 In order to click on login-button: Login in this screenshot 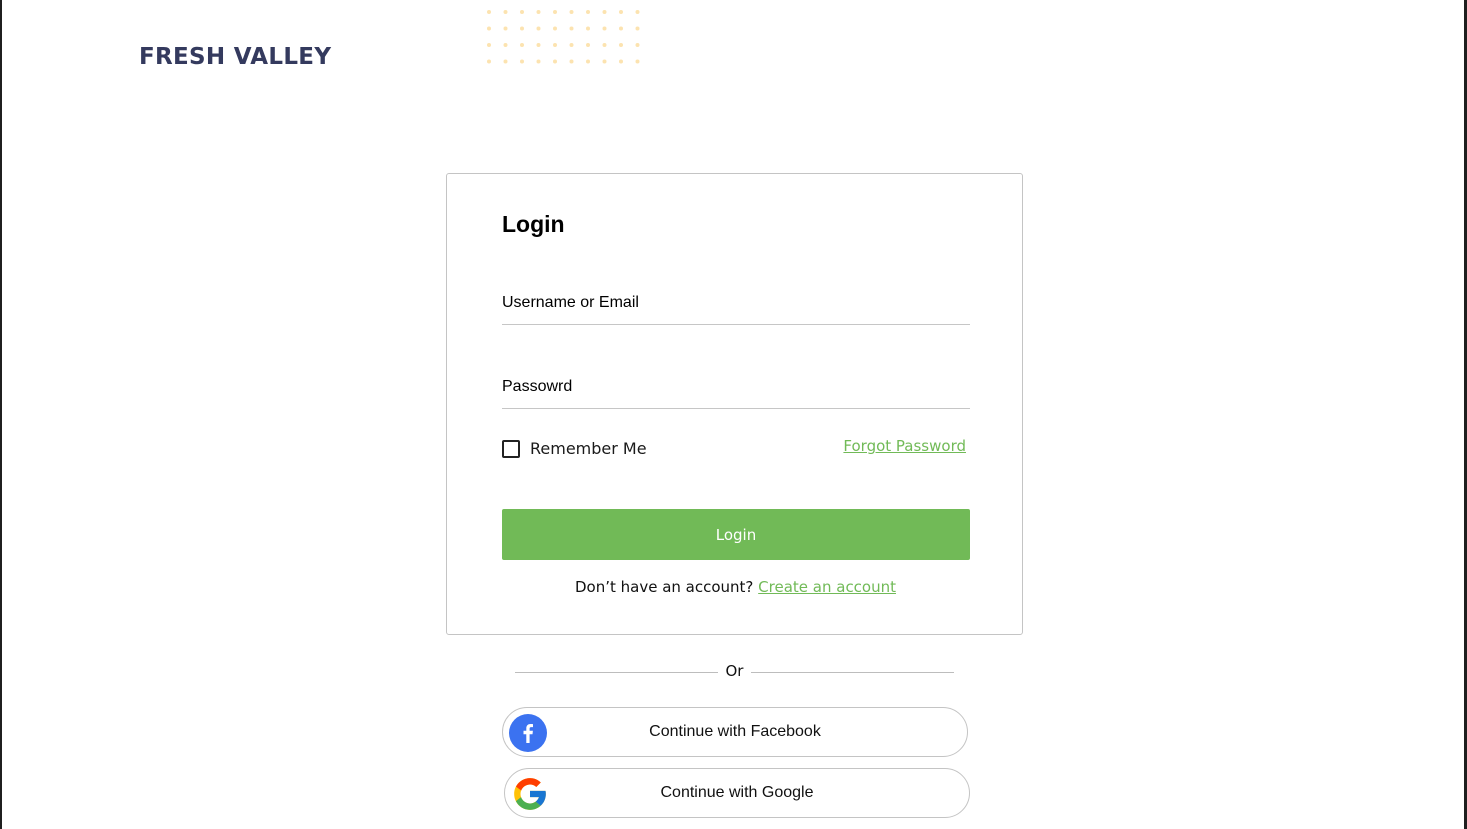, I will do `click(736, 534)`.